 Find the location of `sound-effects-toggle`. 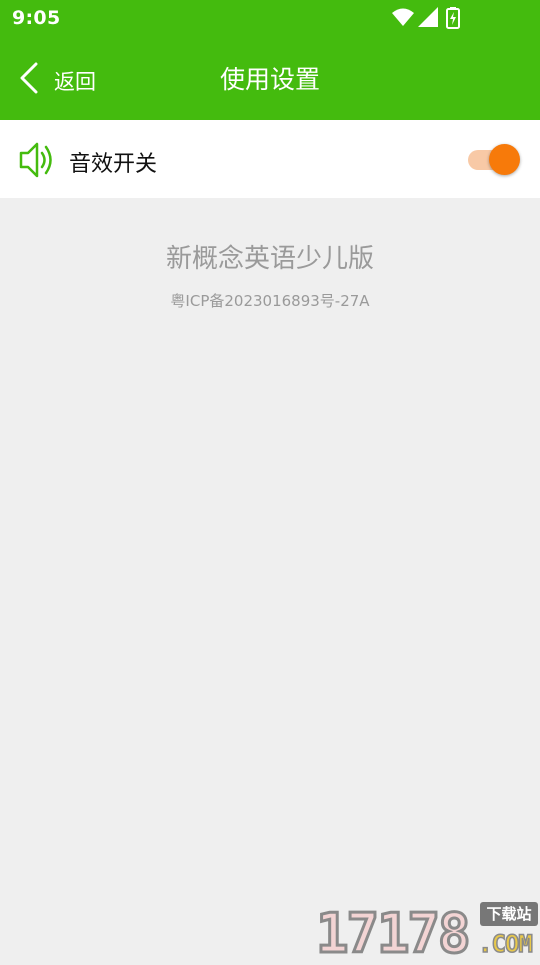

sound-effects-toggle is located at coordinates (494, 160).